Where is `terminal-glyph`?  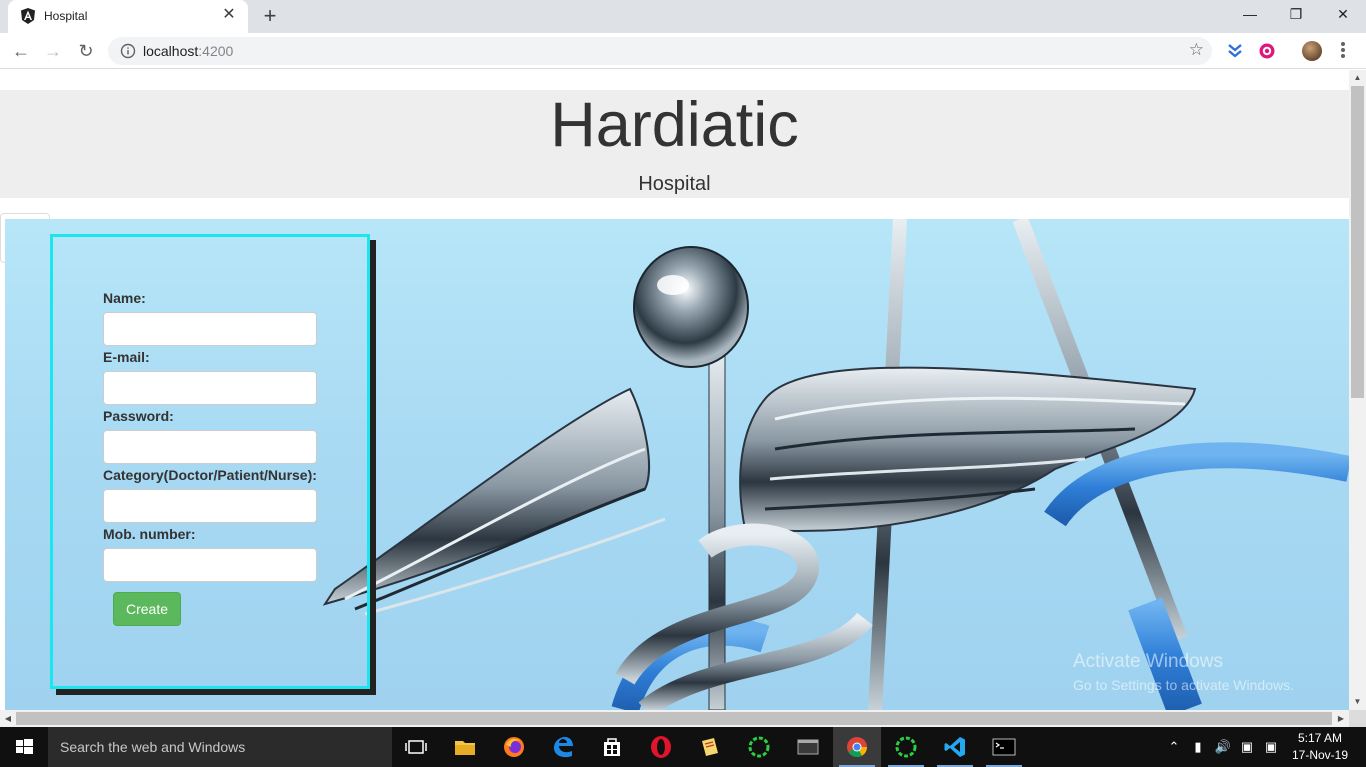
terminal-glyph is located at coordinates (1004, 747).